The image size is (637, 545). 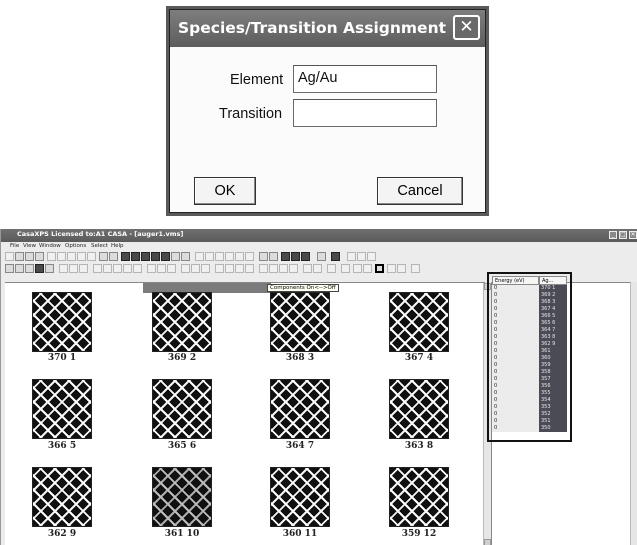 I want to click on components-toggle-button, so click(x=379, y=268).